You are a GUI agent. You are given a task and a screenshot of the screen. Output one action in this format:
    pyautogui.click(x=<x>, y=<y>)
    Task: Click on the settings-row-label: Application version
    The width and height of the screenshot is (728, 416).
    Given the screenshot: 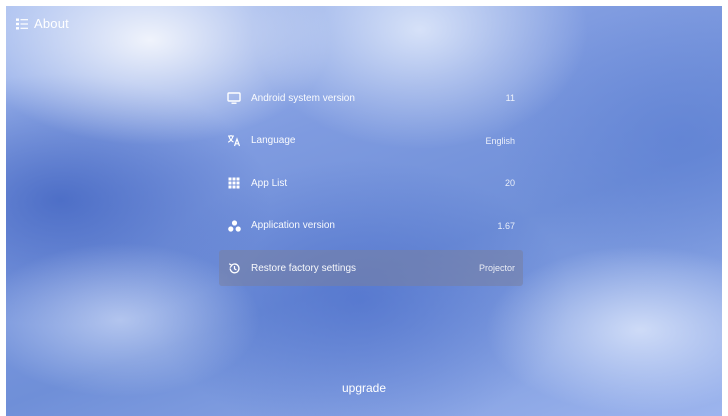 What is the action you would take?
    pyautogui.click(x=293, y=225)
    